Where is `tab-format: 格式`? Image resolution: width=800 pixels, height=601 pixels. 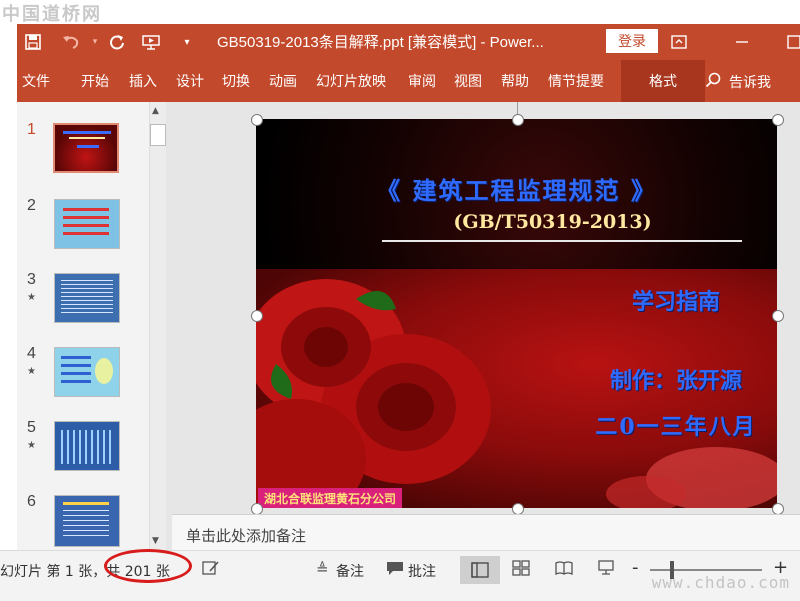
tab-format: 格式 is located at coordinates (663, 81).